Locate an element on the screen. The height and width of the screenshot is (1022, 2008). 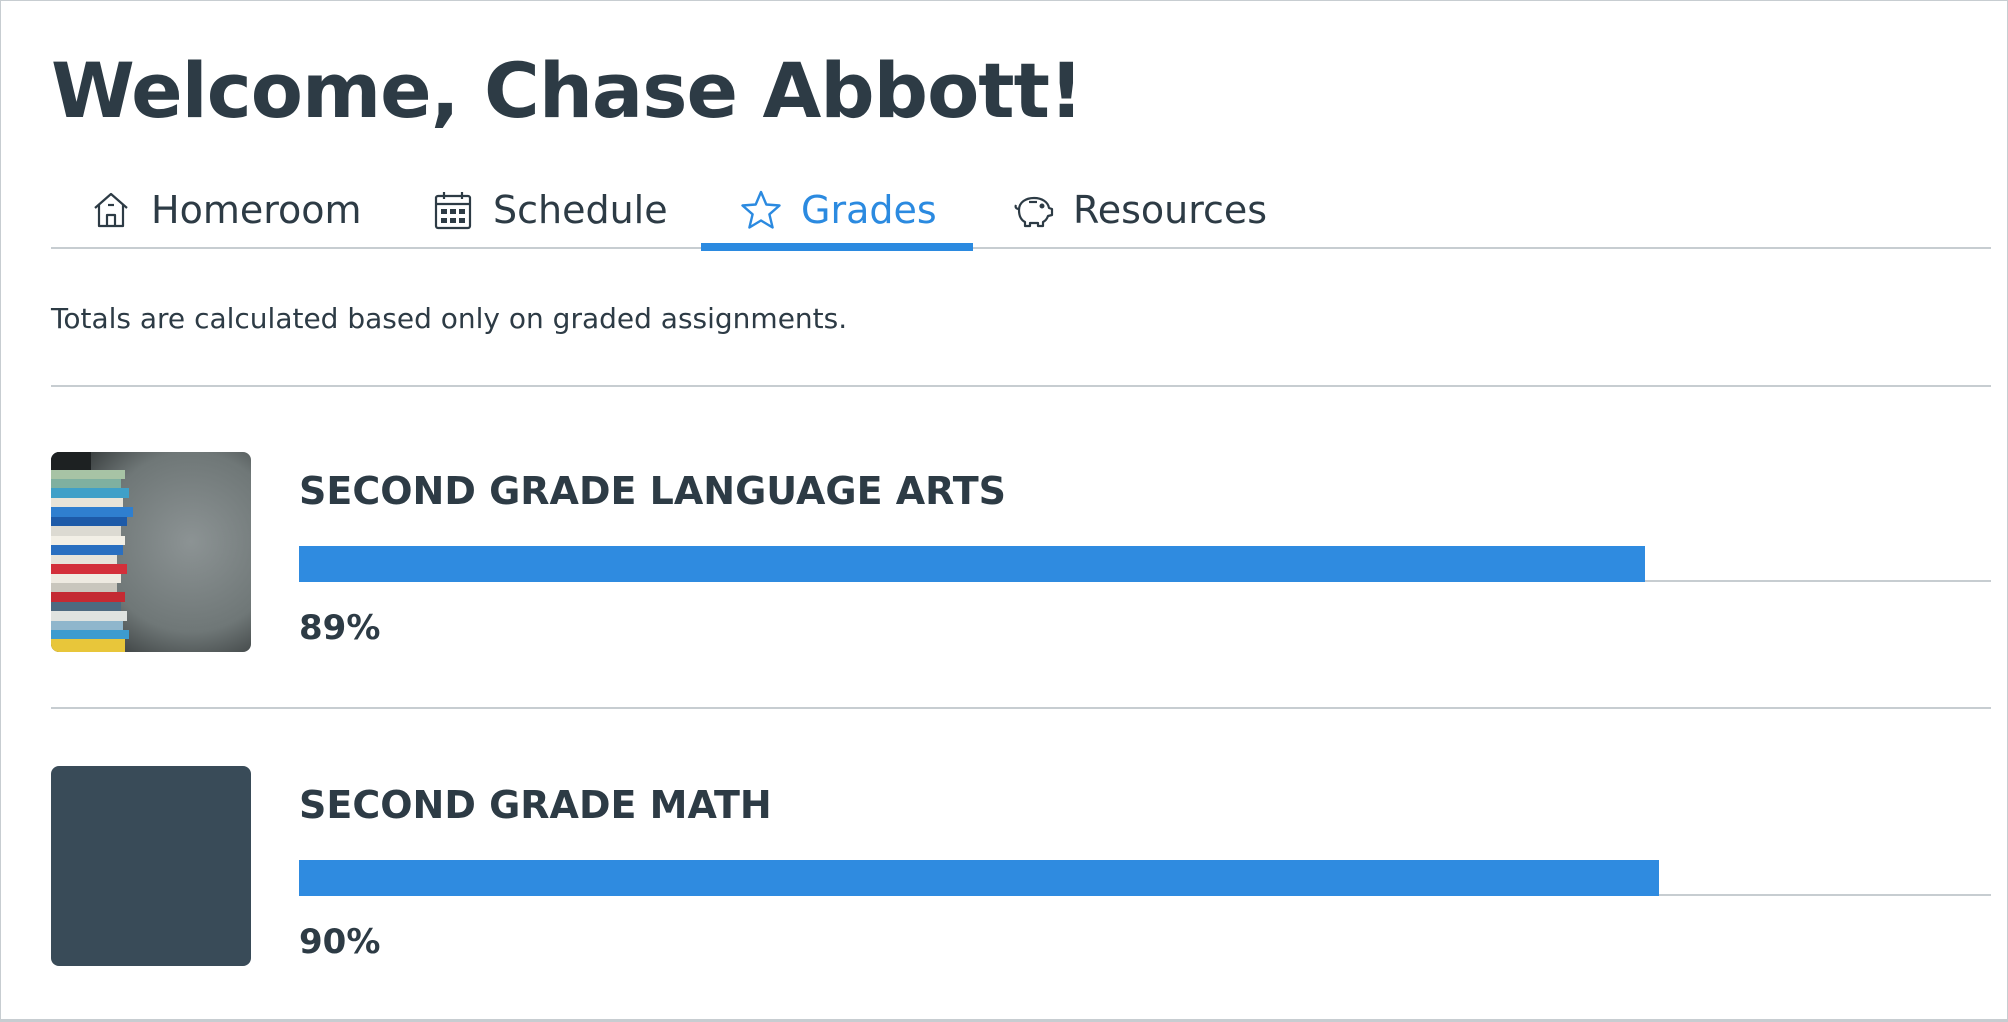
calendar-icon is located at coordinates (453, 210).